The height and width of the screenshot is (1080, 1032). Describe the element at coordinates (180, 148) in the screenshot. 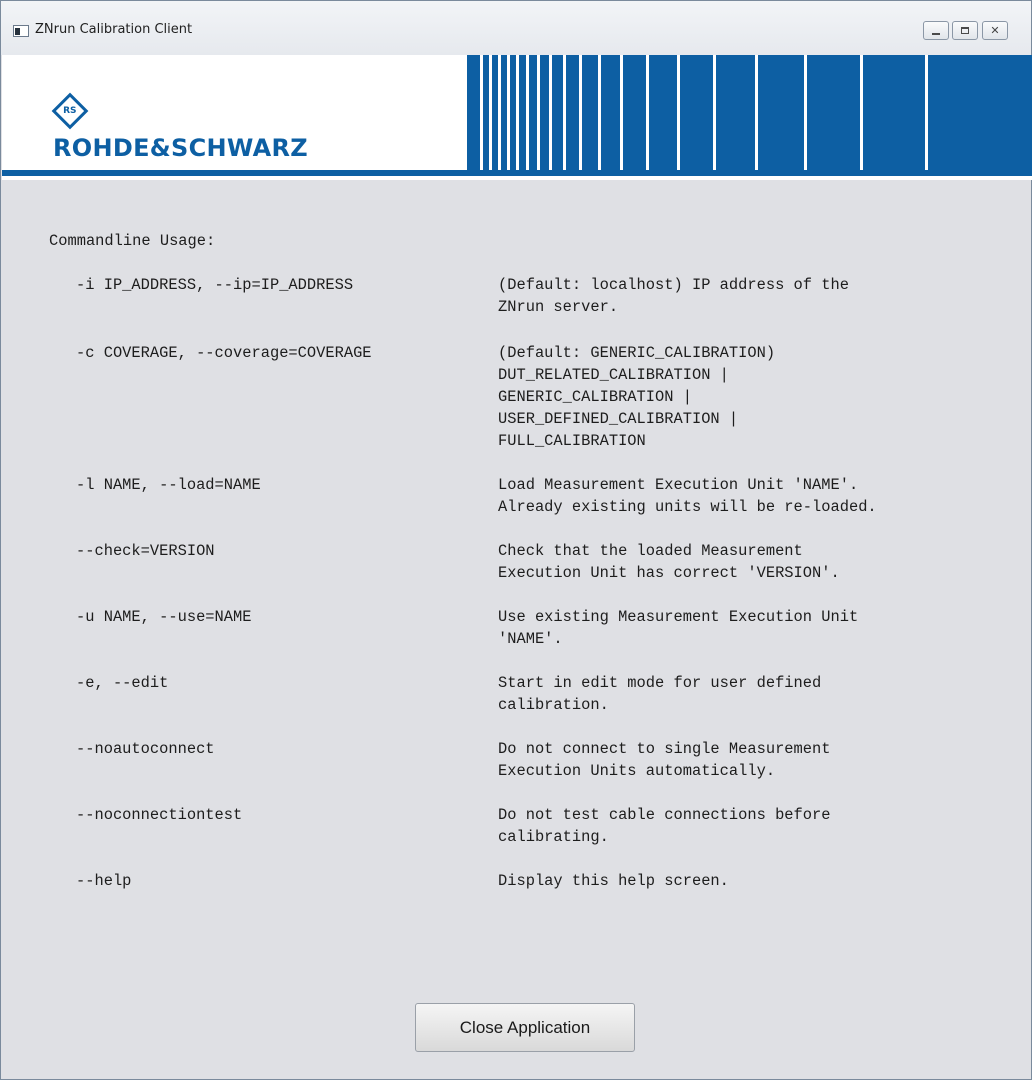

I see `brand-logo-text: ROHDE&SCHWARZ` at that location.